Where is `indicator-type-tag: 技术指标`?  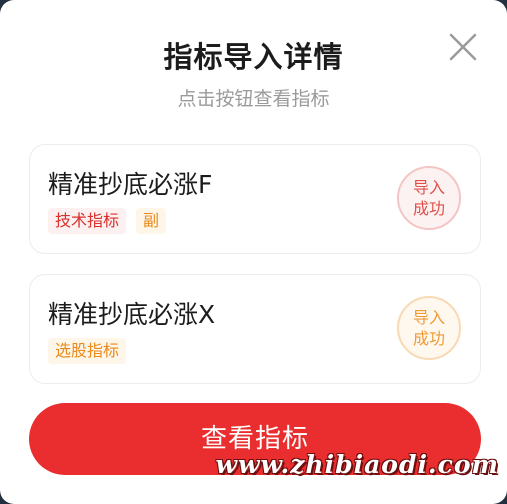
indicator-type-tag: 技术指标 is located at coordinates (87, 221).